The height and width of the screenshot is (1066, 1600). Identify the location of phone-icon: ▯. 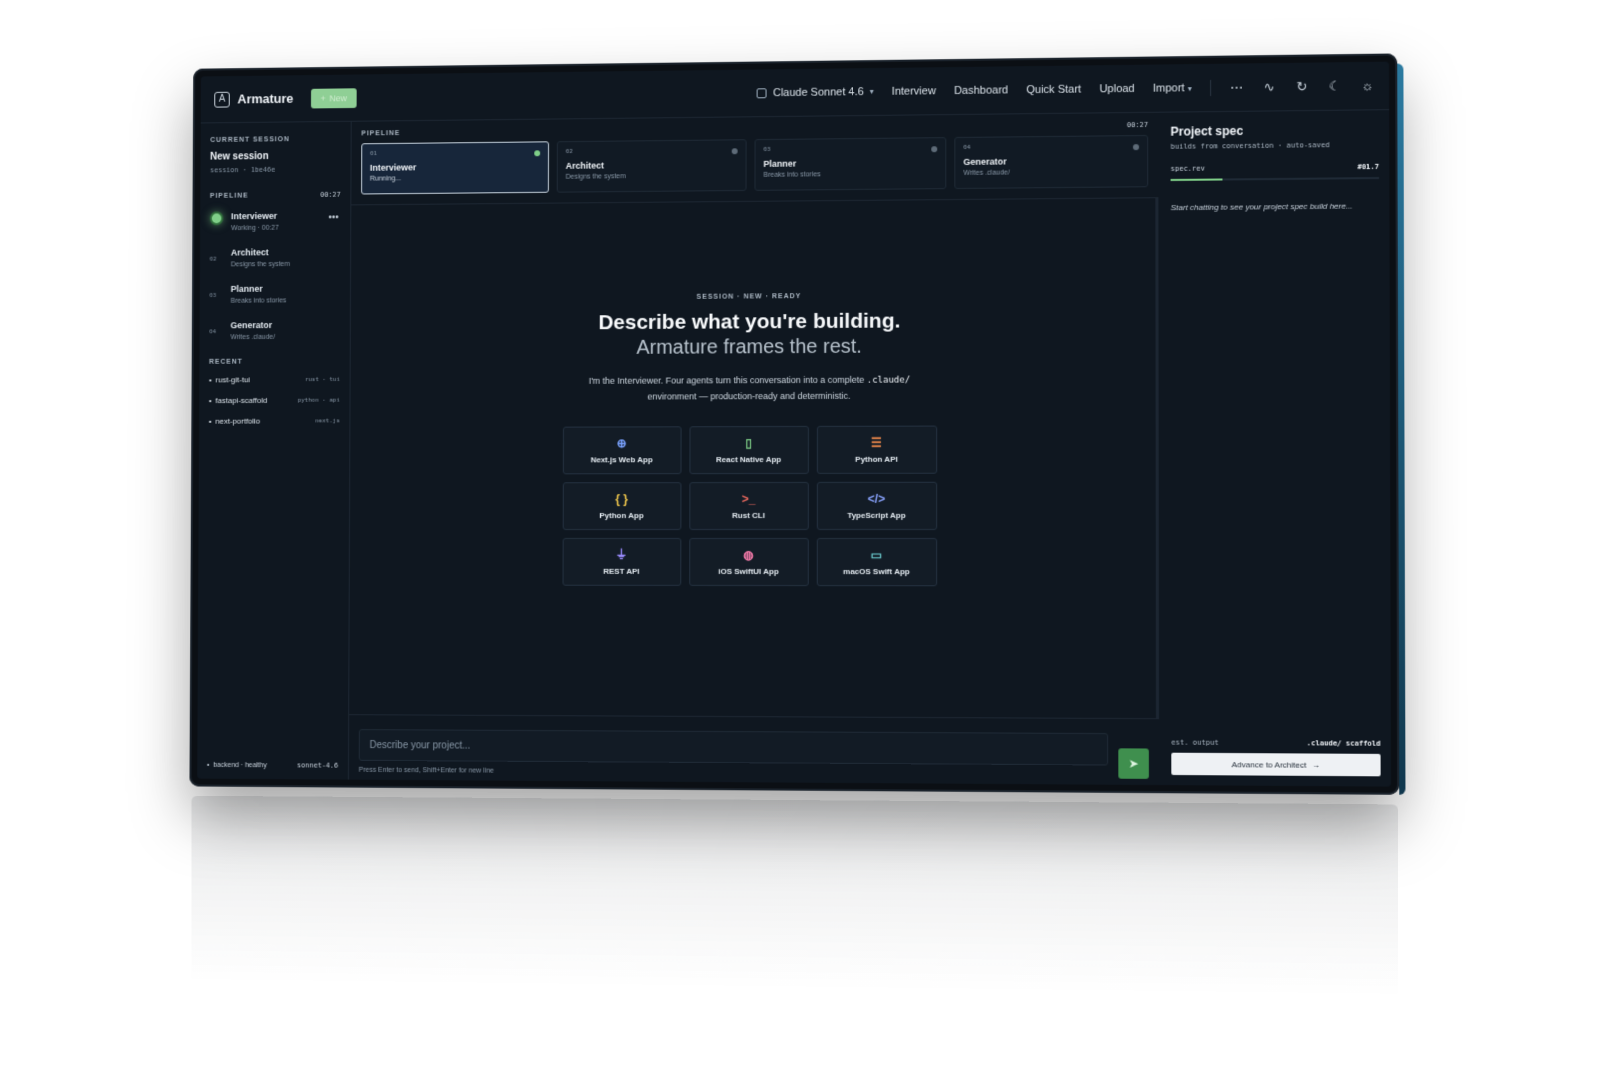
(748, 442).